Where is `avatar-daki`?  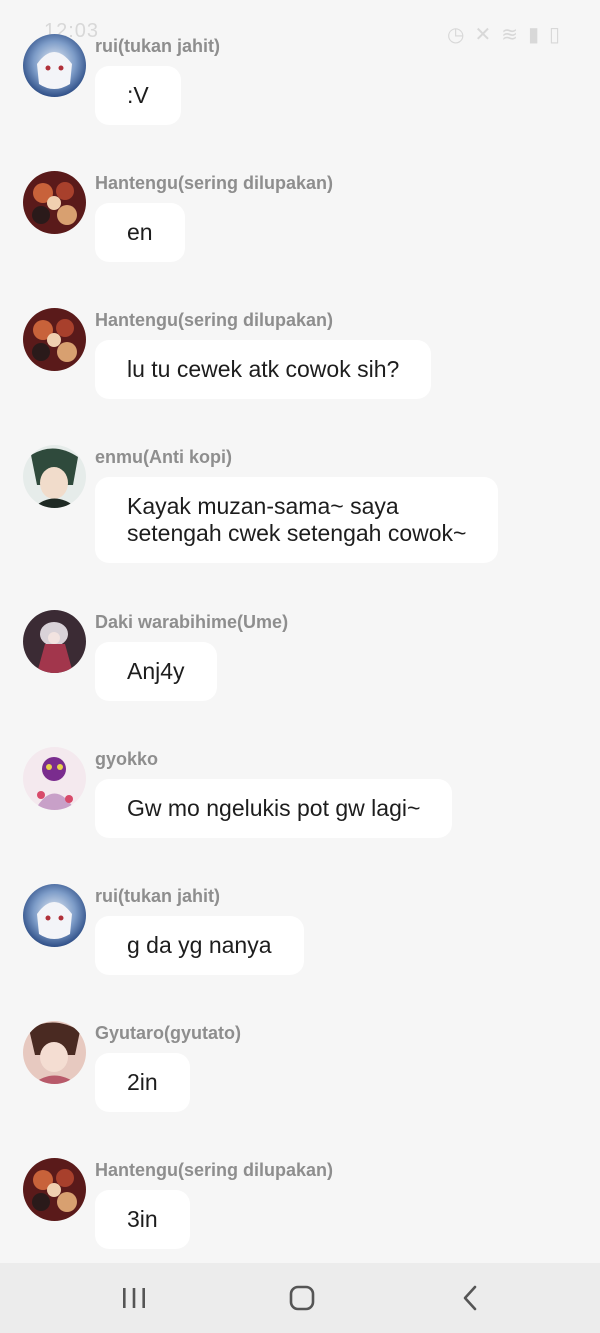
avatar-daki is located at coordinates (54, 641).